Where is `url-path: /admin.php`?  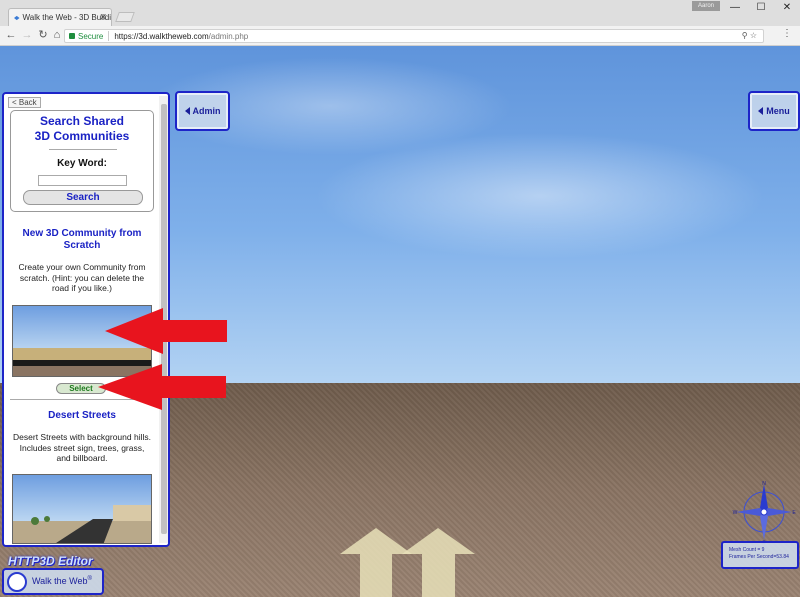
url-path: /admin.php is located at coordinates (228, 36).